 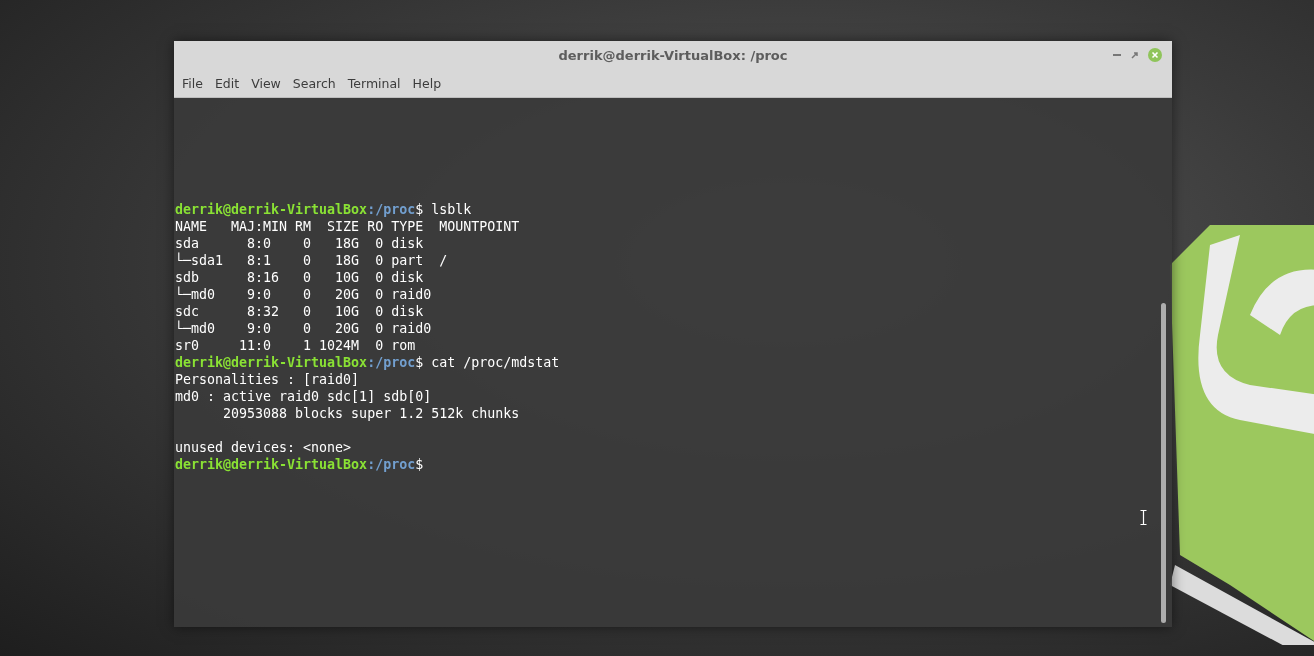 I want to click on window-title: derrik@derrik-VirtualBox: /proc, so click(x=673, y=55).